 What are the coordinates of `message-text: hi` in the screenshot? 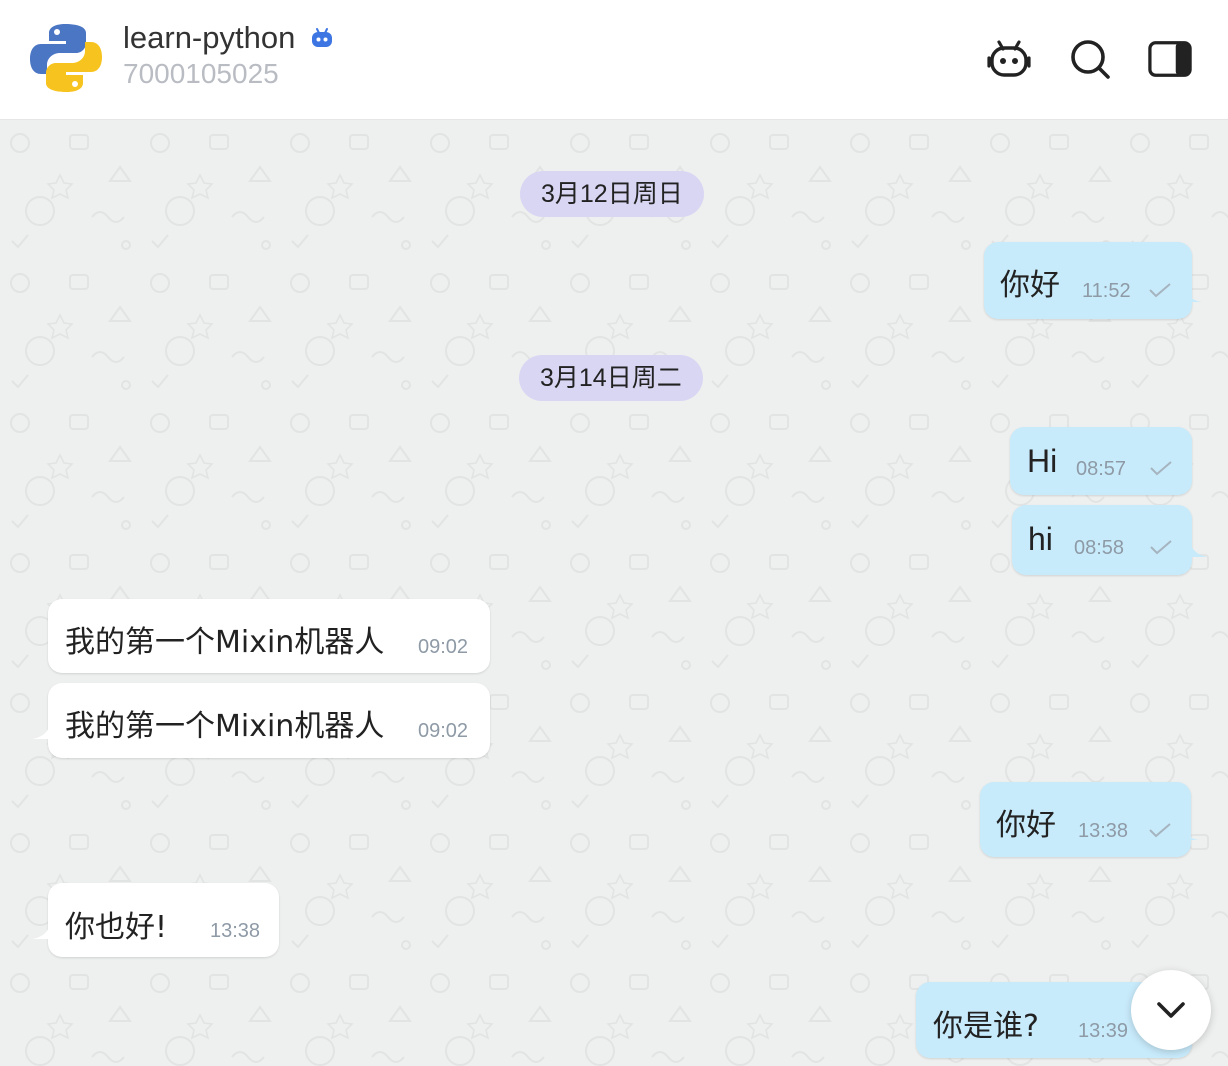 It's located at (1040, 539).